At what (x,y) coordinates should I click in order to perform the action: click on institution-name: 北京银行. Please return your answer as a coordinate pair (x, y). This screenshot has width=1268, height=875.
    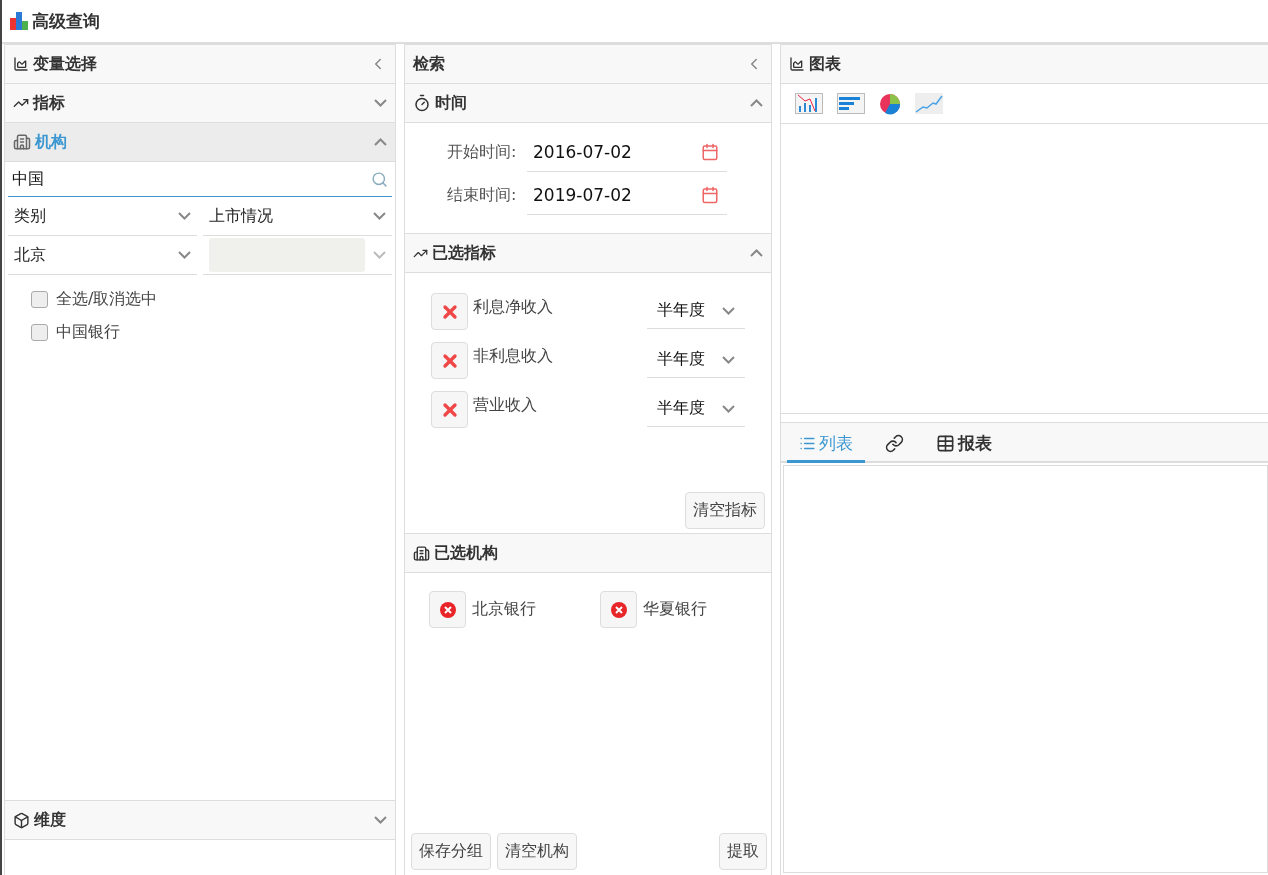
    Looking at the image, I should click on (504, 609).